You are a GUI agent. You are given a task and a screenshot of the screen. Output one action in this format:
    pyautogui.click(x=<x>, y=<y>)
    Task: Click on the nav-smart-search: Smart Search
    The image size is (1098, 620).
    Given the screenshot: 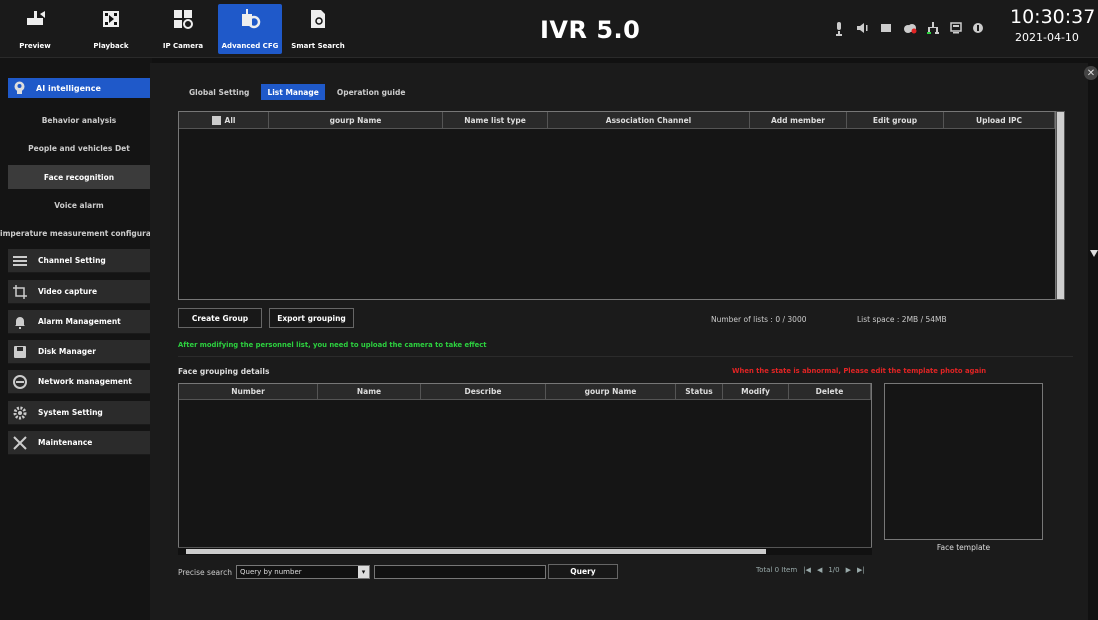 What is the action you would take?
    pyautogui.click(x=318, y=29)
    